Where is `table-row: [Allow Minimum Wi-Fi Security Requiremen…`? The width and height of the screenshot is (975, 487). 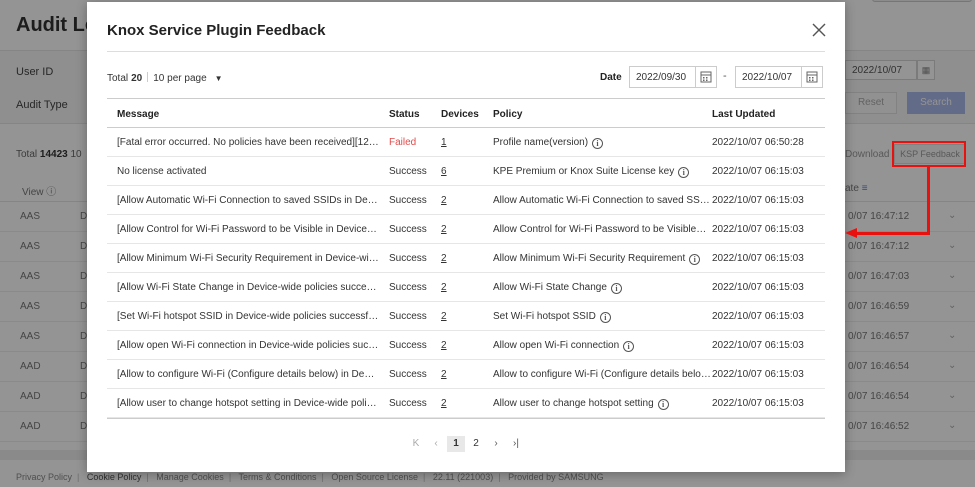
table-row: [Allow Minimum Wi-Fi Security Requiremen… is located at coordinates (466, 258).